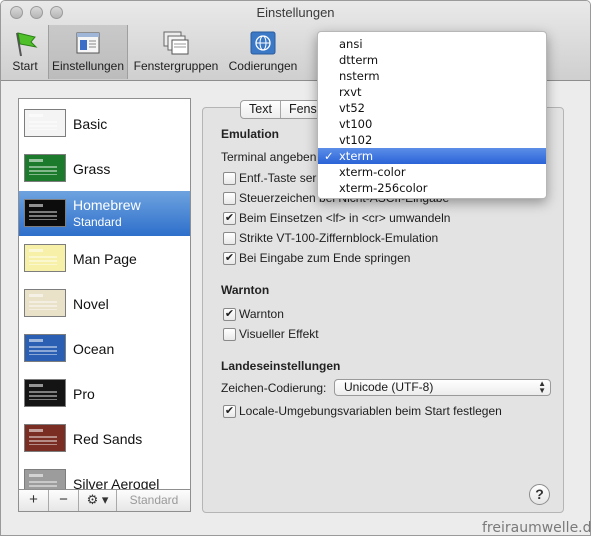 This screenshot has height=536, width=591. Describe the element at coordinates (229, 314) in the screenshot. I see `bell-checkbox` at that location.